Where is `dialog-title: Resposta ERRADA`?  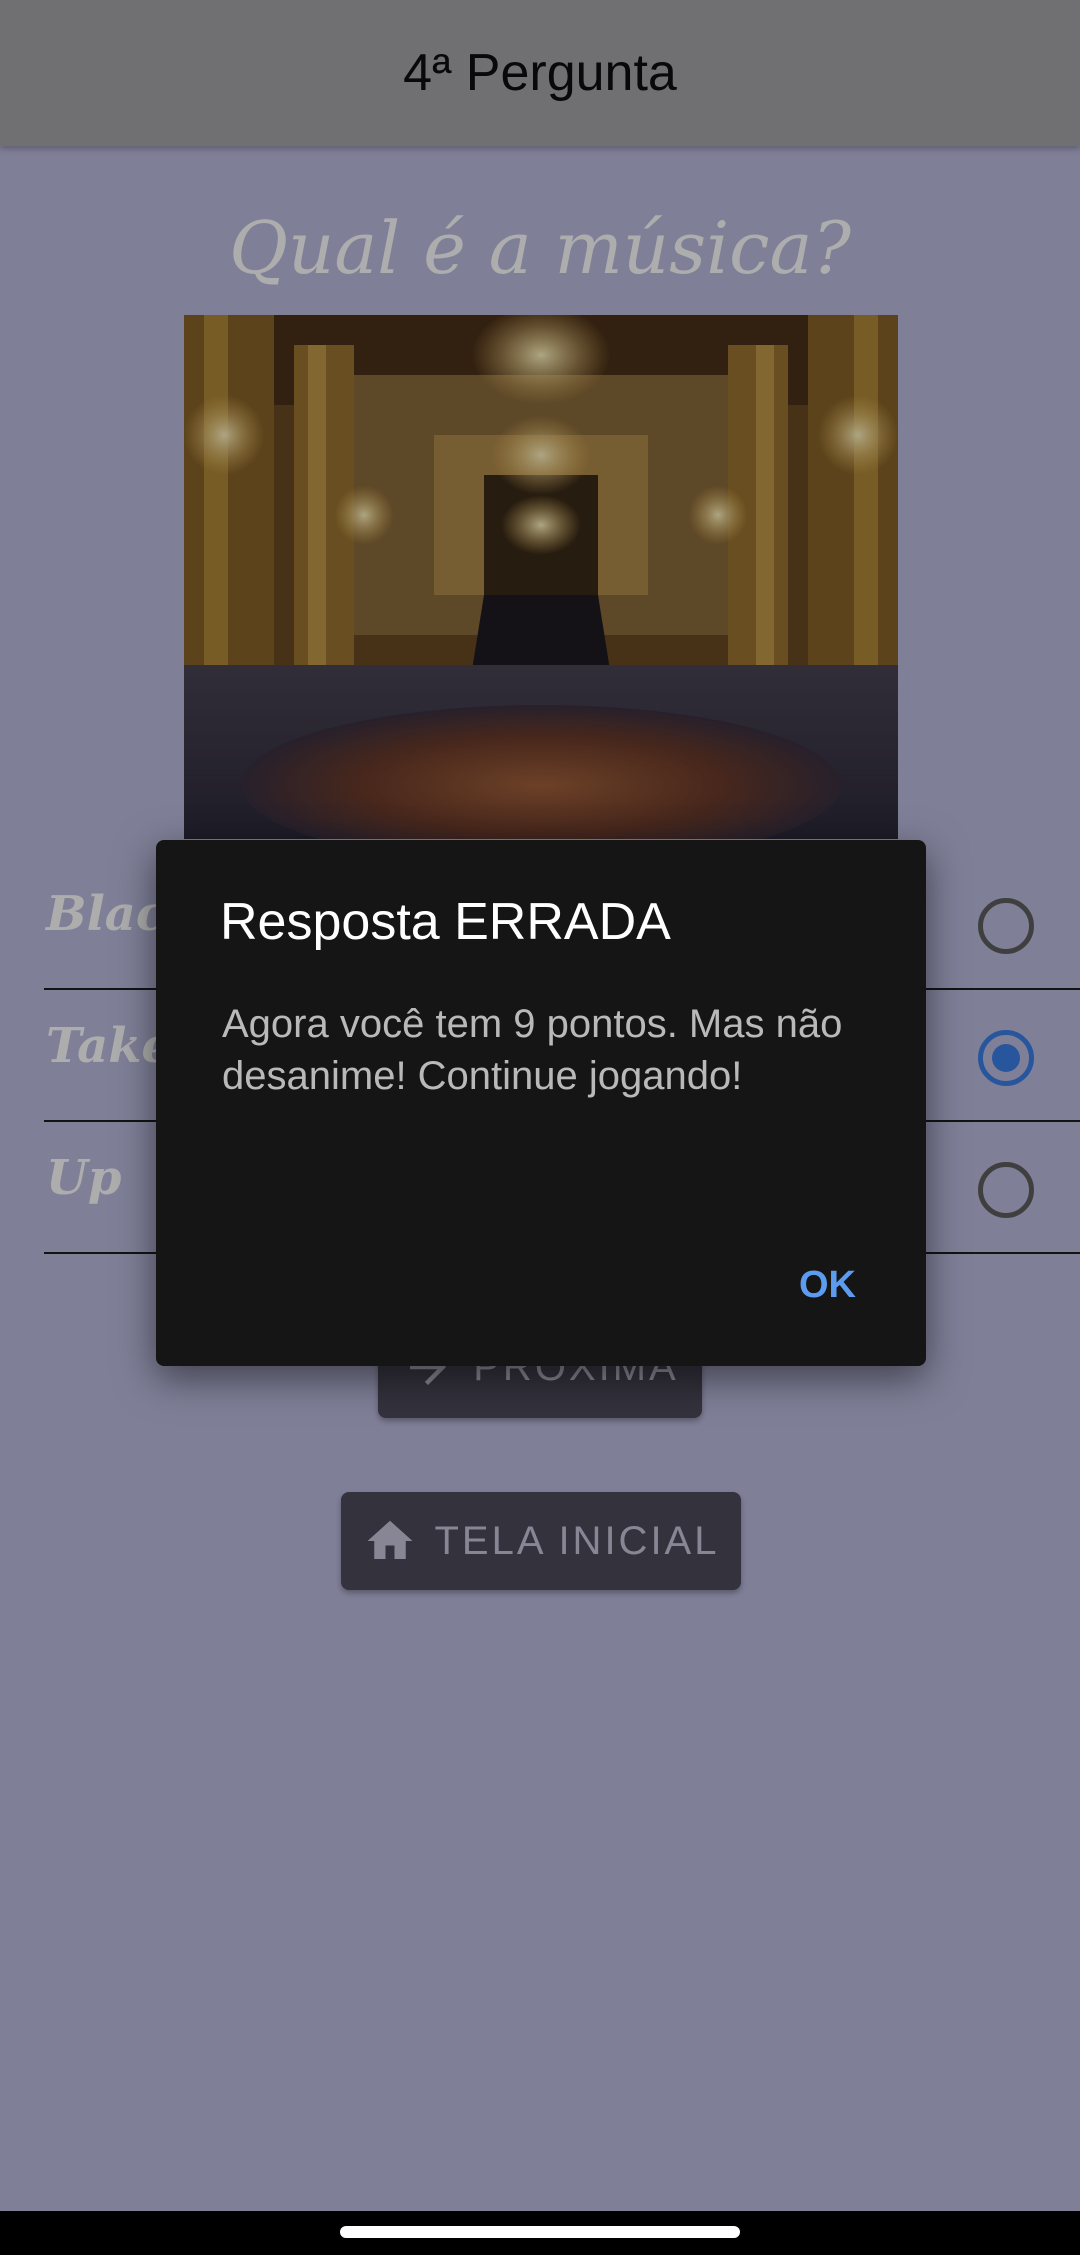
dialog-title: Resposta ERRADA is located at coordinates (445, 922).